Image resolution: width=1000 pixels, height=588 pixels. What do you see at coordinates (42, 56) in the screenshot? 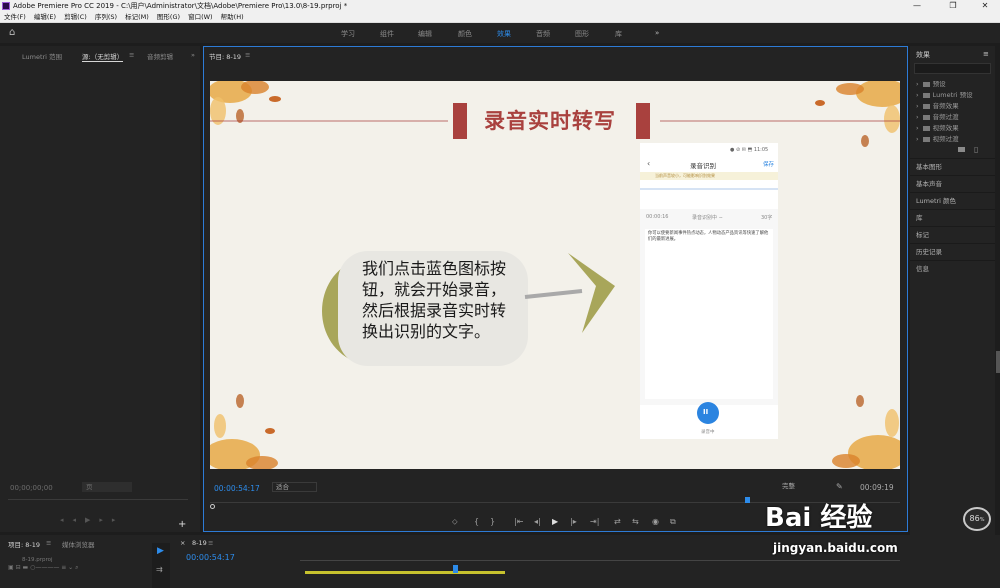
I see `tab-lumetri-scopes: Lumetri 范围` at bounding box center [42, 56].